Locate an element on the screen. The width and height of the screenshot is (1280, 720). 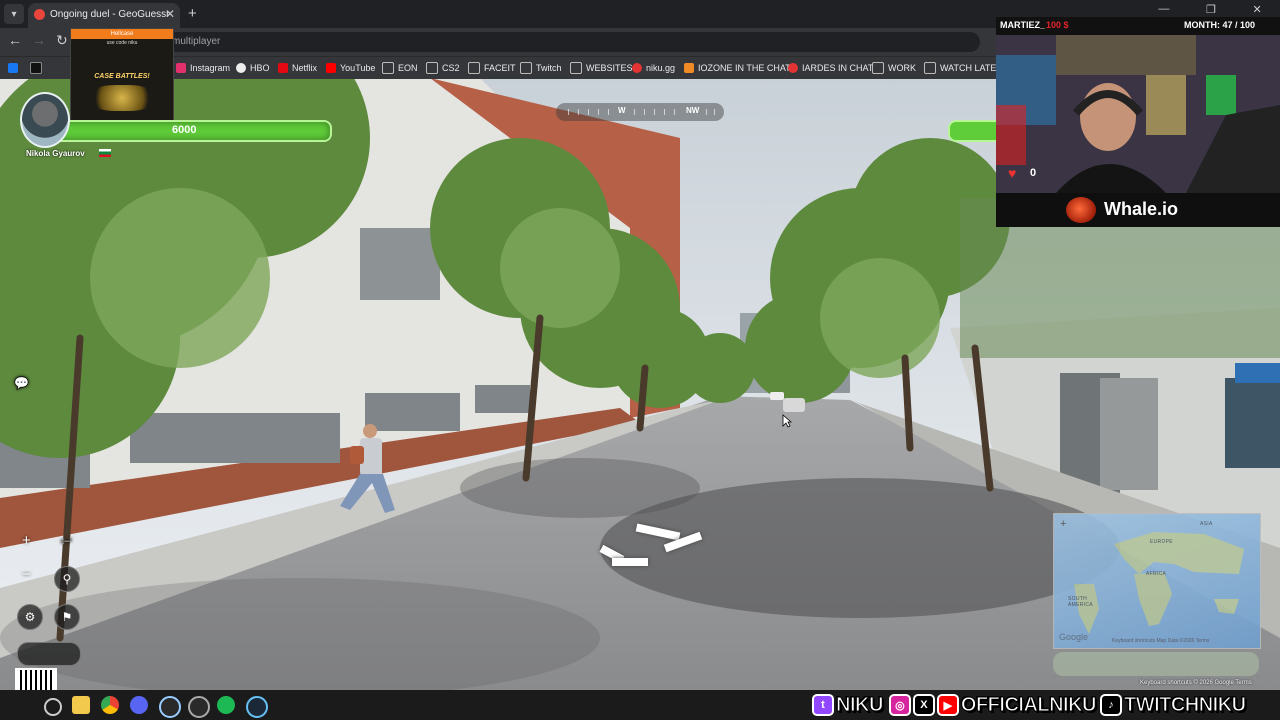
bookmark-folder-eon: EON is located at coordinates (400, 68).